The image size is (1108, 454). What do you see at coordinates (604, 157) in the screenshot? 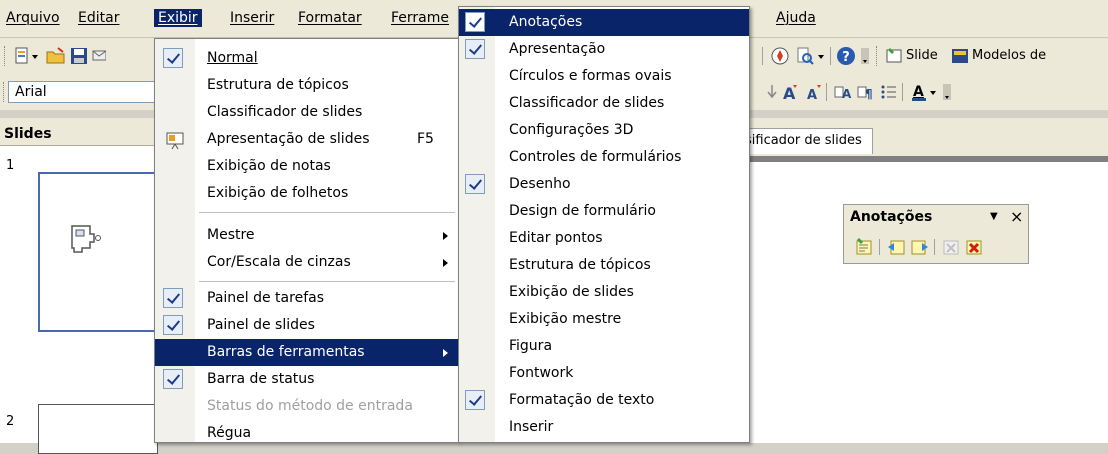
I see `submenu-item-controles: Controles de formulários` at bounding box center [604, 157].